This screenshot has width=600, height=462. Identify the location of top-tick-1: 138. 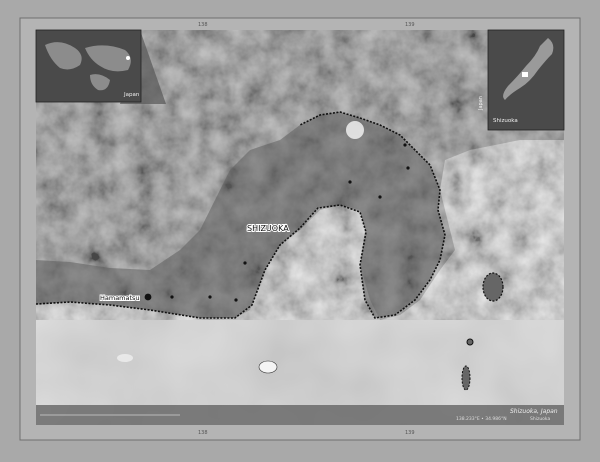
(203, 25).